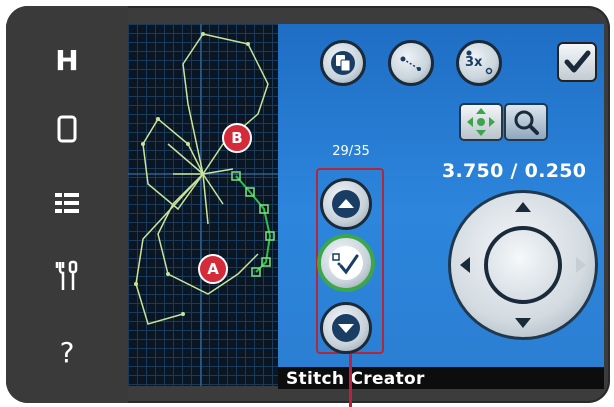 This screenshot has width=614, height=407. I want to click on select-stitch-icon, so click(346, 263).